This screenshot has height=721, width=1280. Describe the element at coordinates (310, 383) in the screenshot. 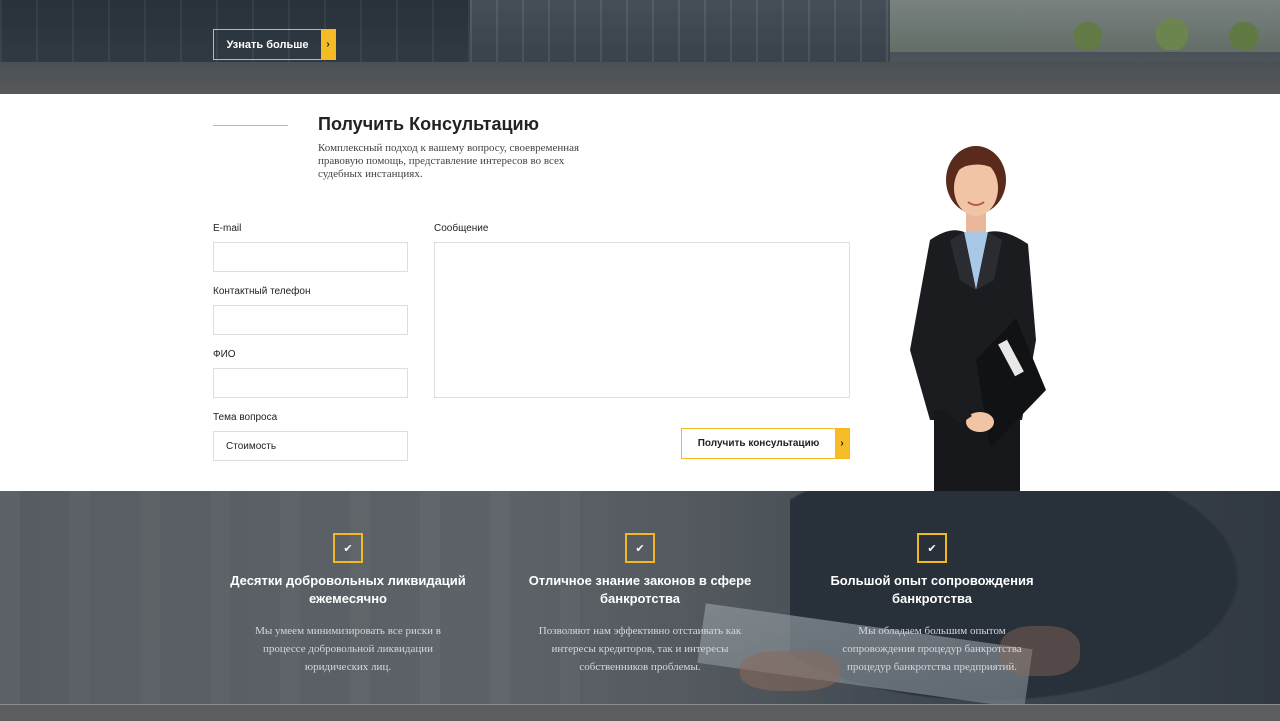

I see `name-field` at that location.